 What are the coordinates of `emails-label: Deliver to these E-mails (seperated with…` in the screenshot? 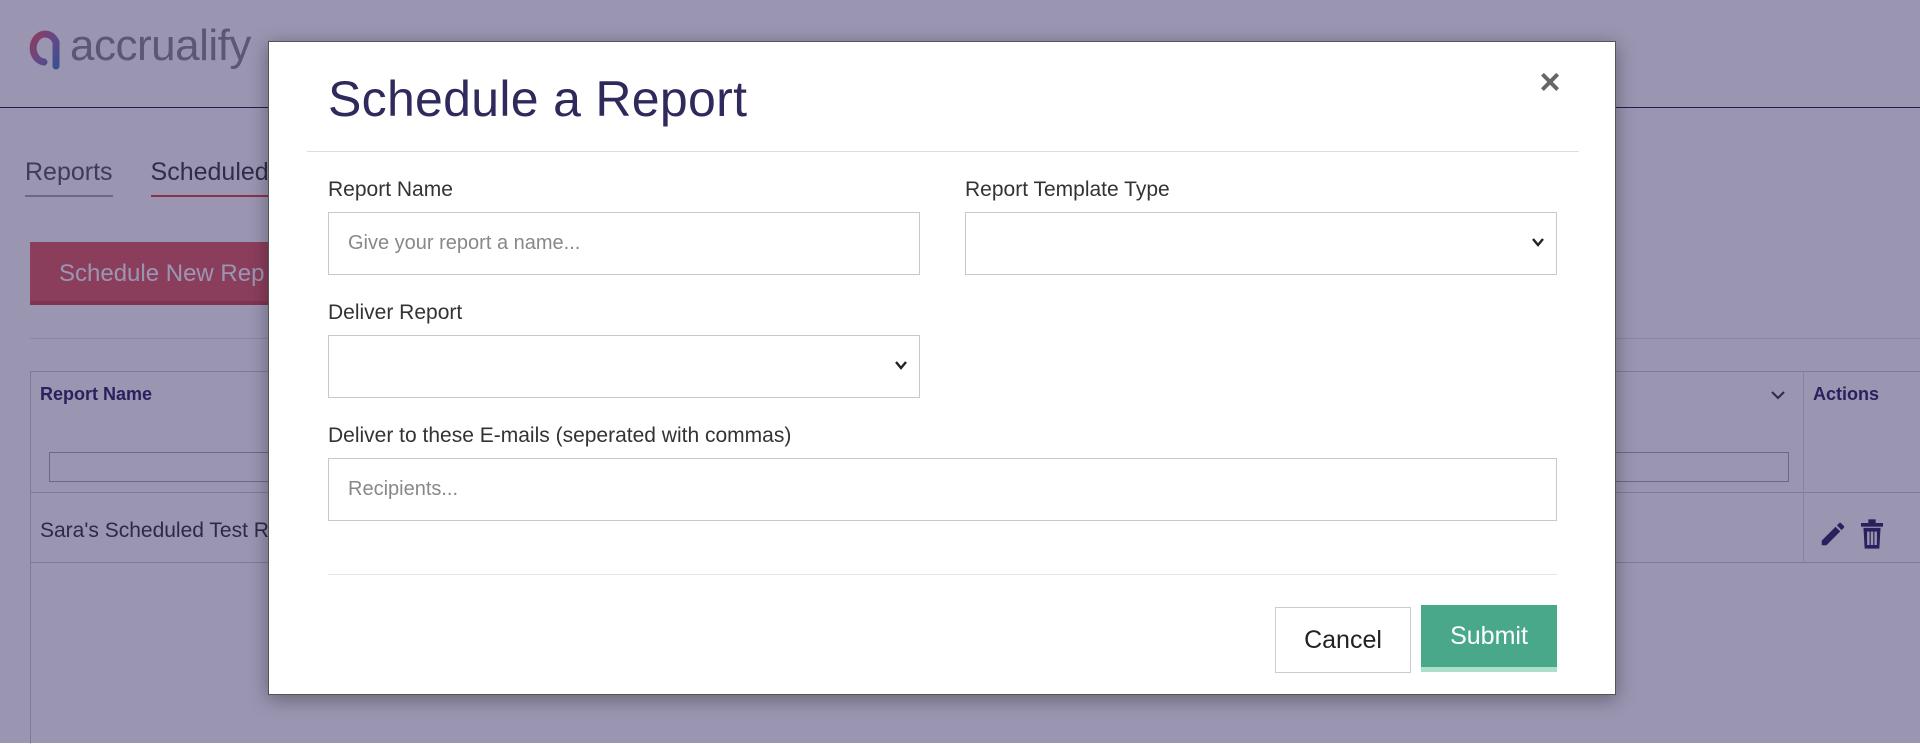 It's located at (560, 435).